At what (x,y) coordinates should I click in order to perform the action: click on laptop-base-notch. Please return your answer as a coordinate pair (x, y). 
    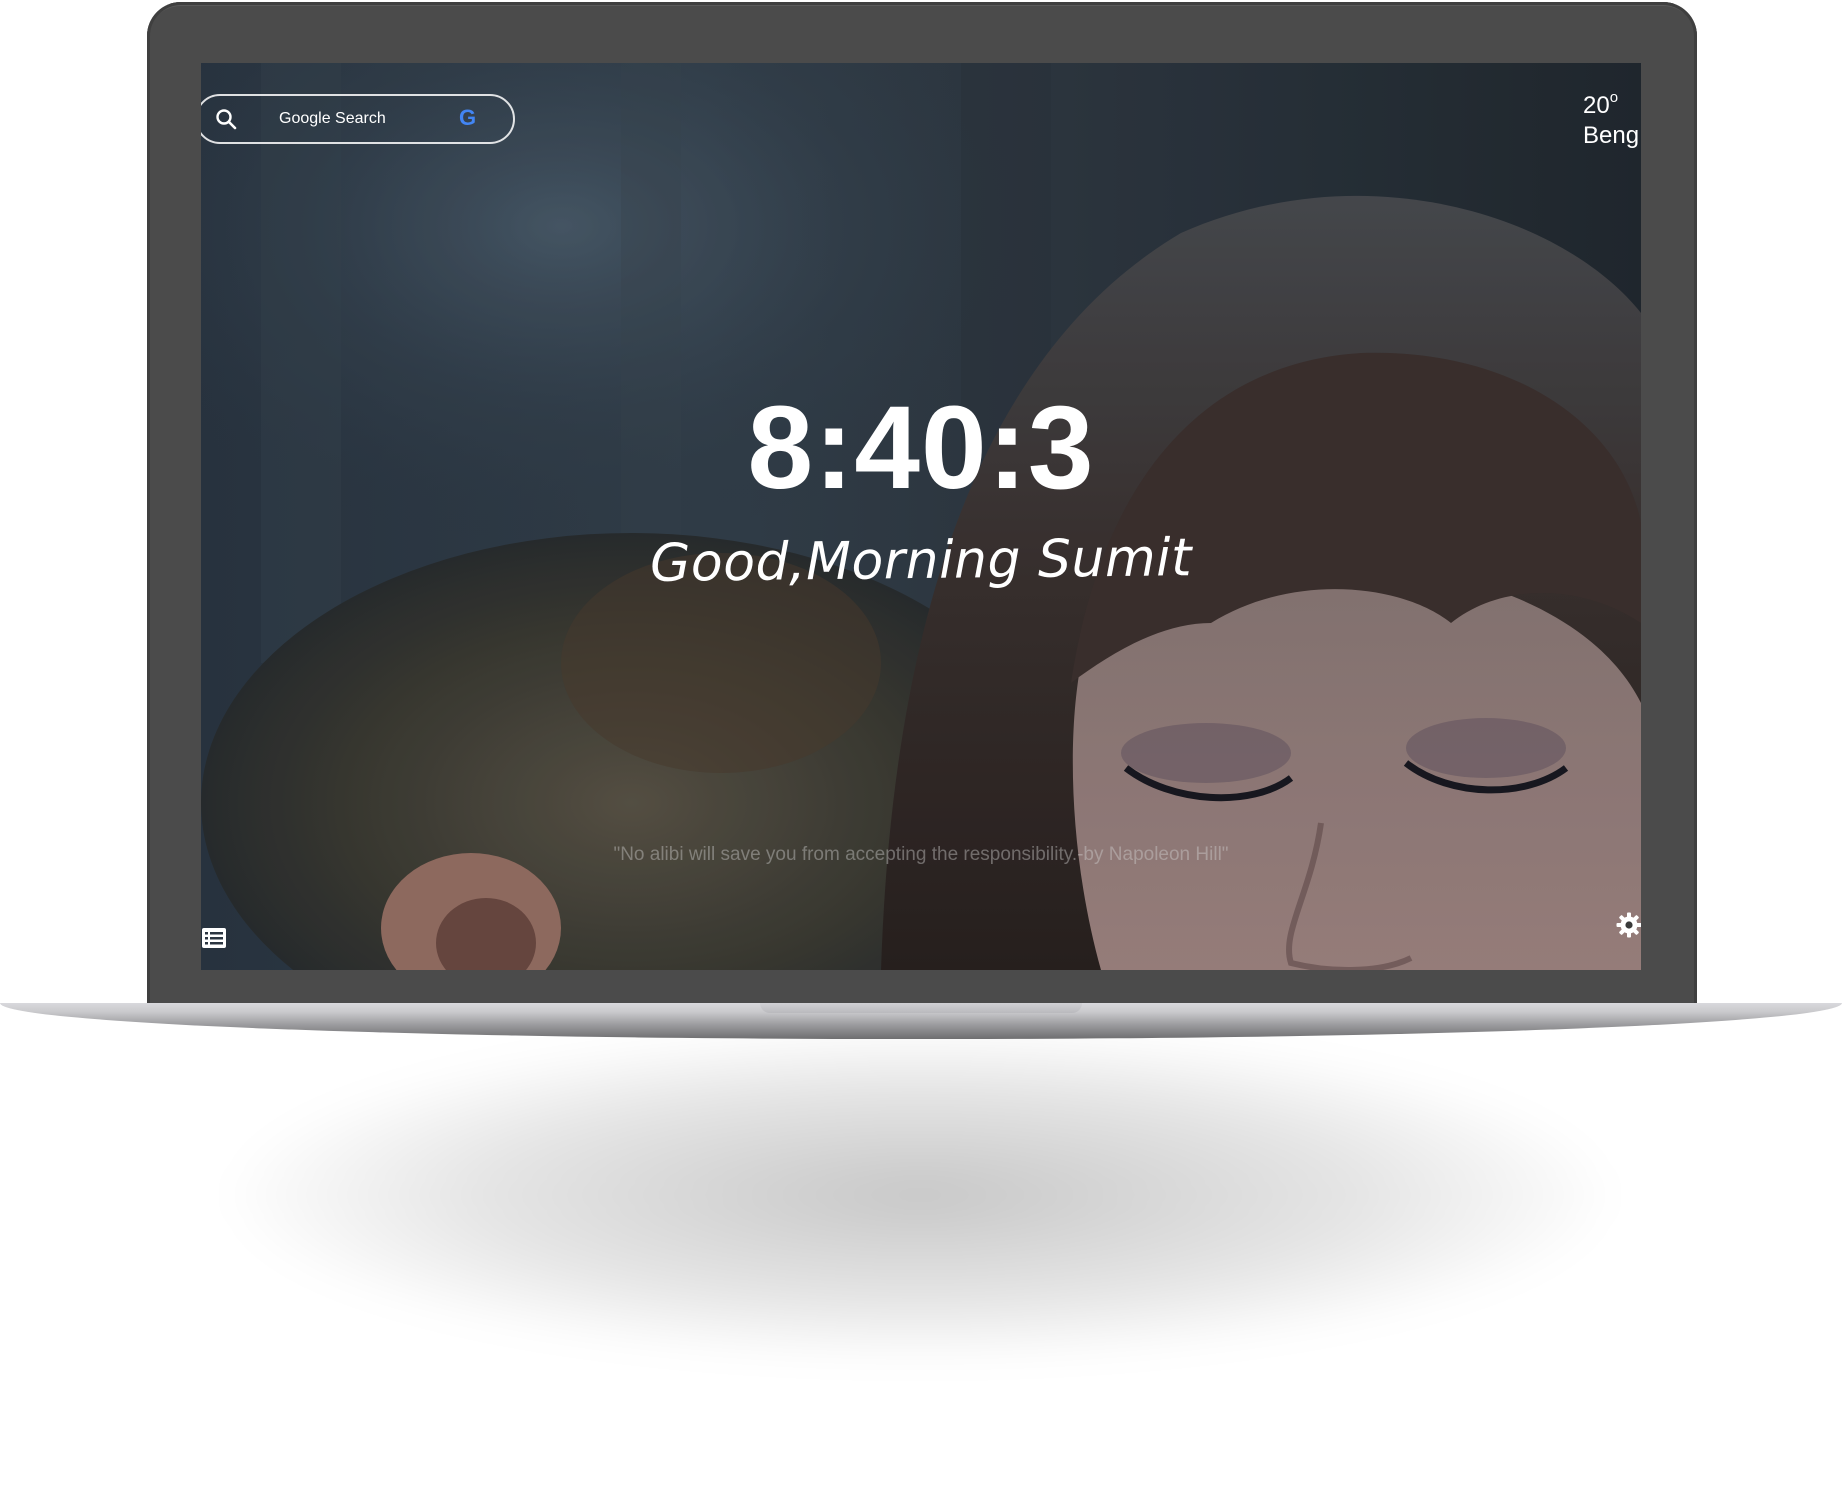
    Looking at the image, I should click on (921, 1008).